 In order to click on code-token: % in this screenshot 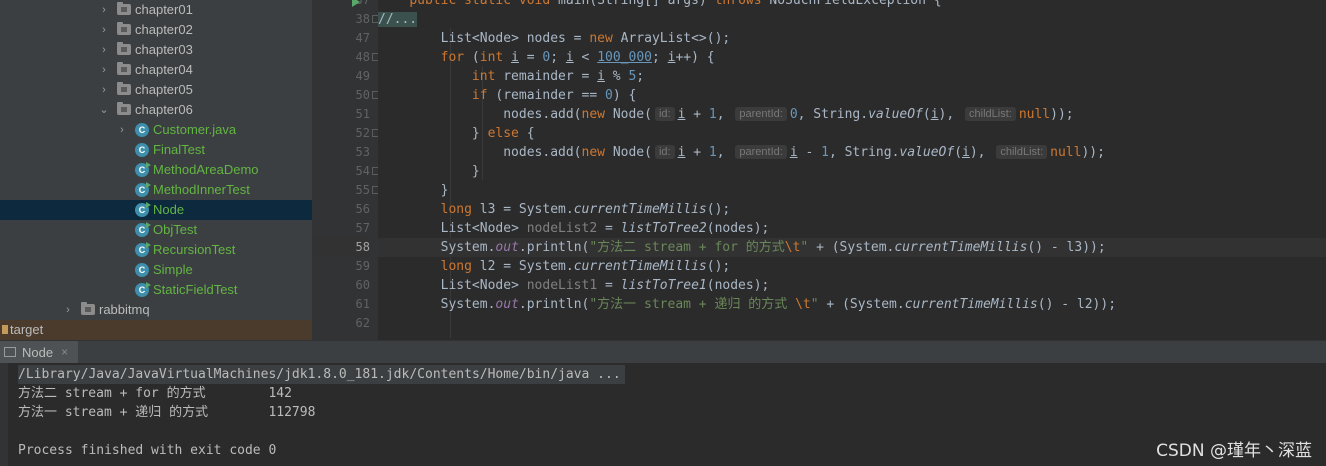, I will do `click(616, 76)`.